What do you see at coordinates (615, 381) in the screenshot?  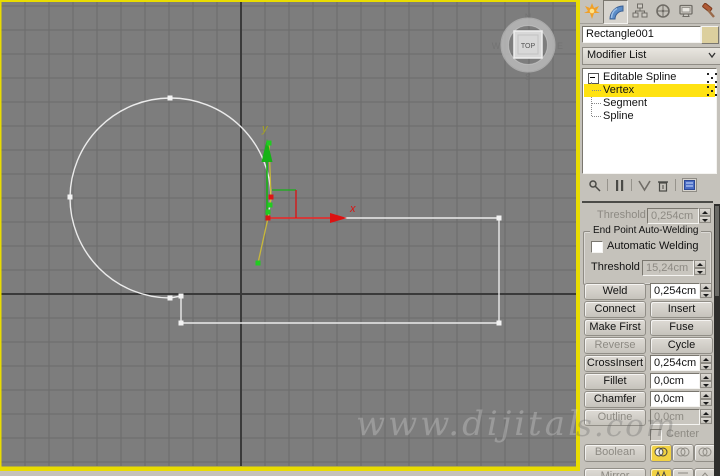 I see `fillet-button: Fillet` at bounding box center [615, 381].